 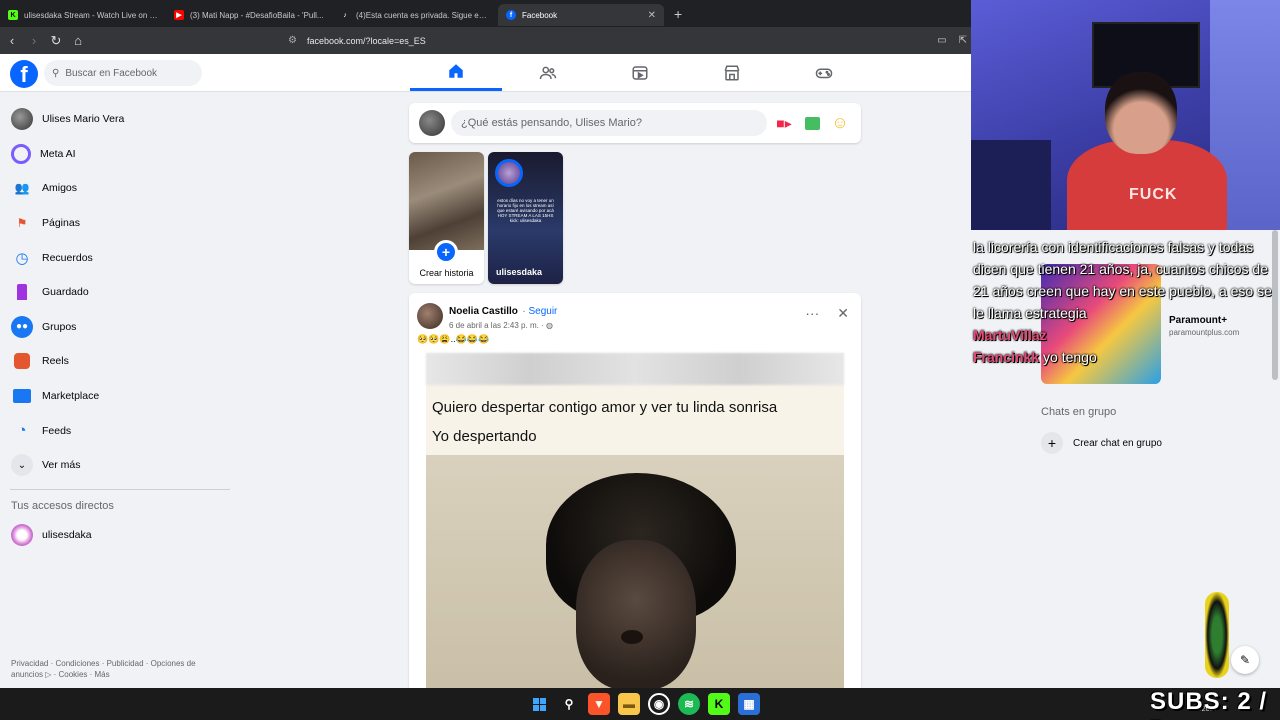 What do you see at coordinates (83, 15) in the screenshot?
I see `browser-tab-kick: K ulisesdaka Stream - Watch Live on Kick` at bounding box center [83, 15].